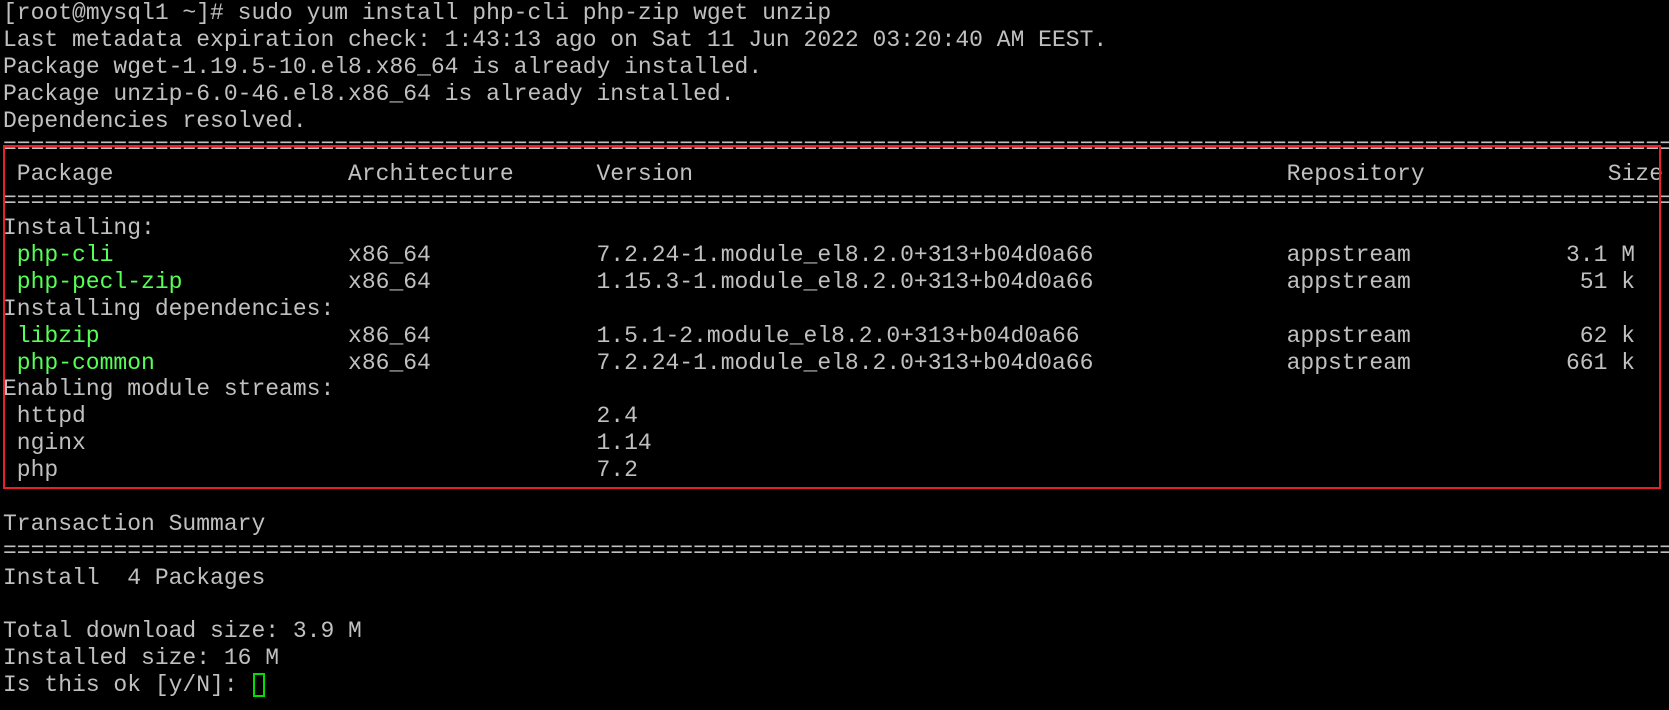  I want to click on stream-name: php, so click(37, 470).